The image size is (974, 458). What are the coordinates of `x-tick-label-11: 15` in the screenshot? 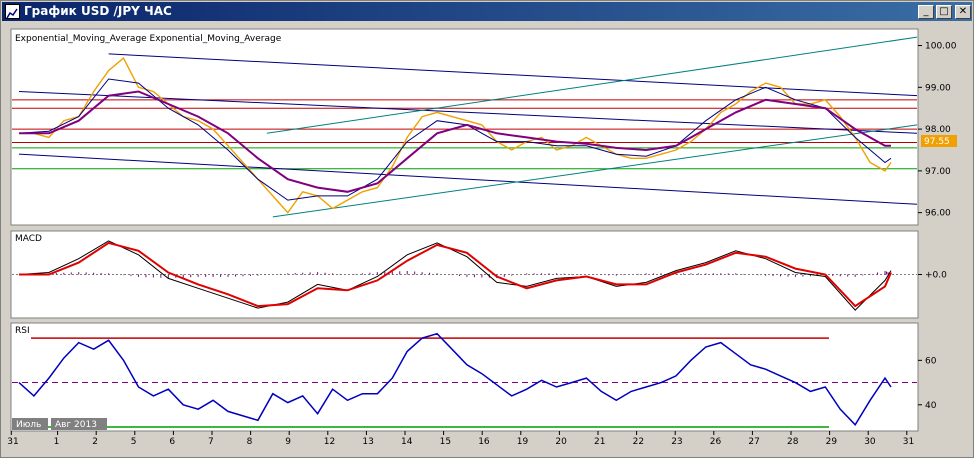 It's located at (445, 442).